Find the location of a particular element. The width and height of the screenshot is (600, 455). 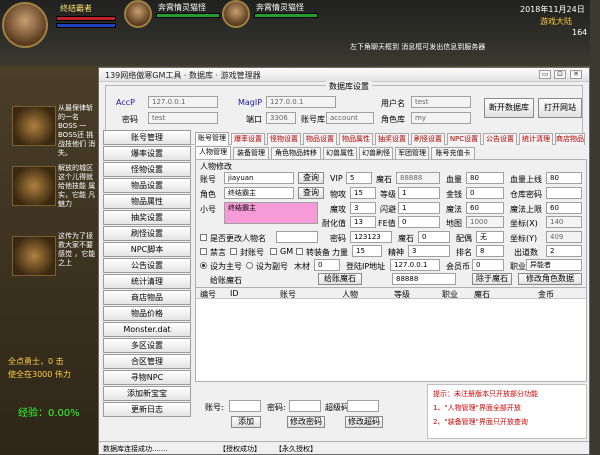

accp-field: 127.0.0.1 is located at coordinates (183, 102).